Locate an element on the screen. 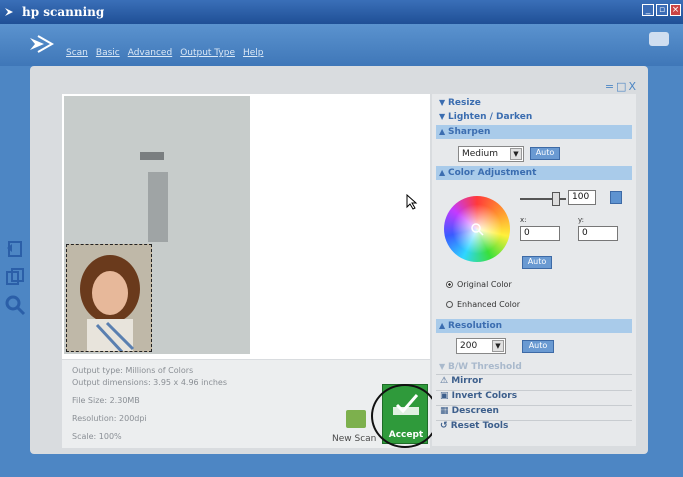 Image resolution: width=683 pixels, height=477 pixels. check-scanner-icon is located at coordinates (406, 404).